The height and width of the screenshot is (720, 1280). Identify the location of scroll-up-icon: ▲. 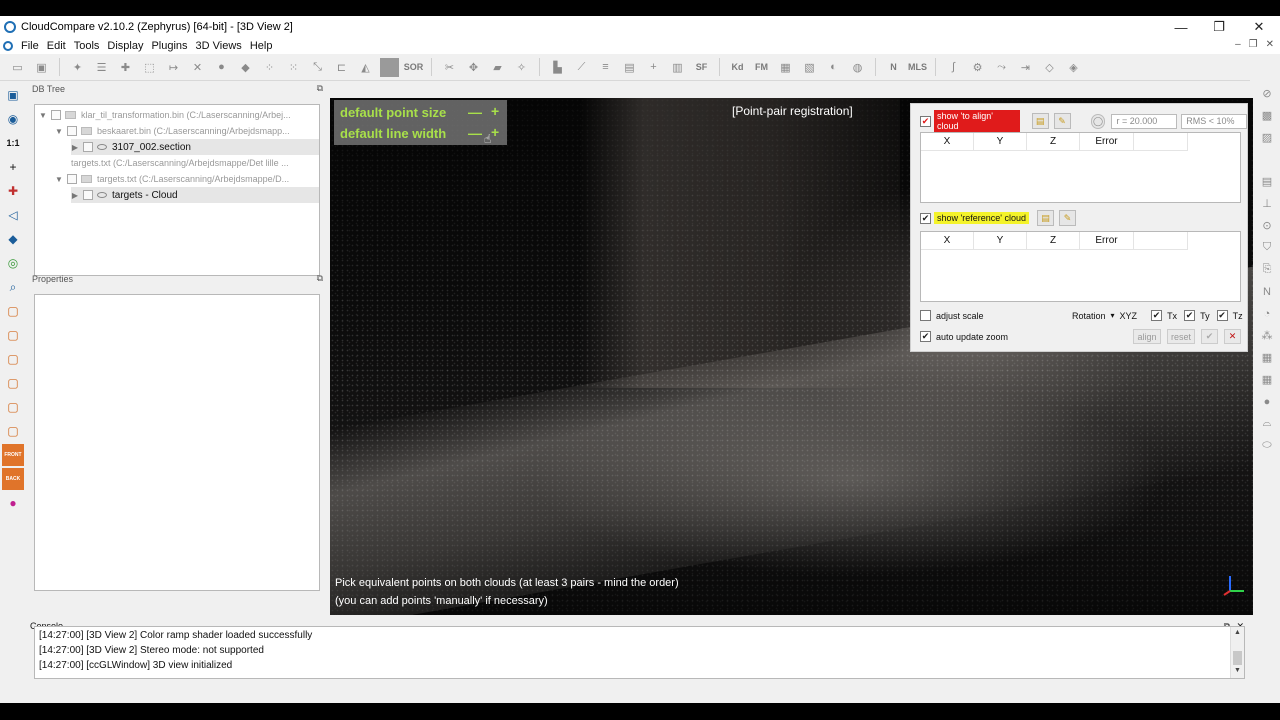
(1237, 632).